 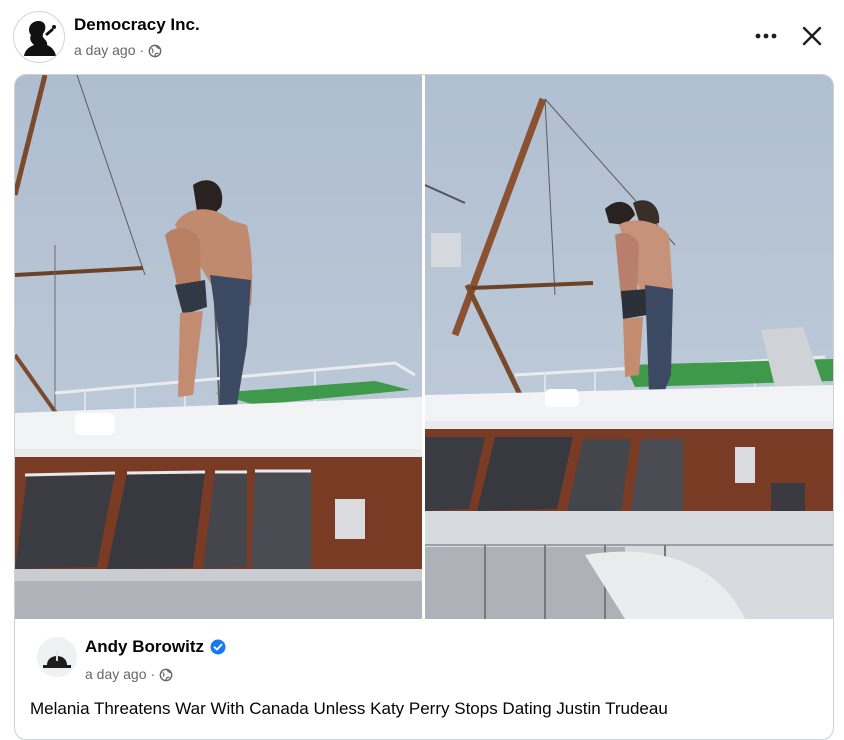 I want to click on author-avatar-icon, so click(x=57, y=657).